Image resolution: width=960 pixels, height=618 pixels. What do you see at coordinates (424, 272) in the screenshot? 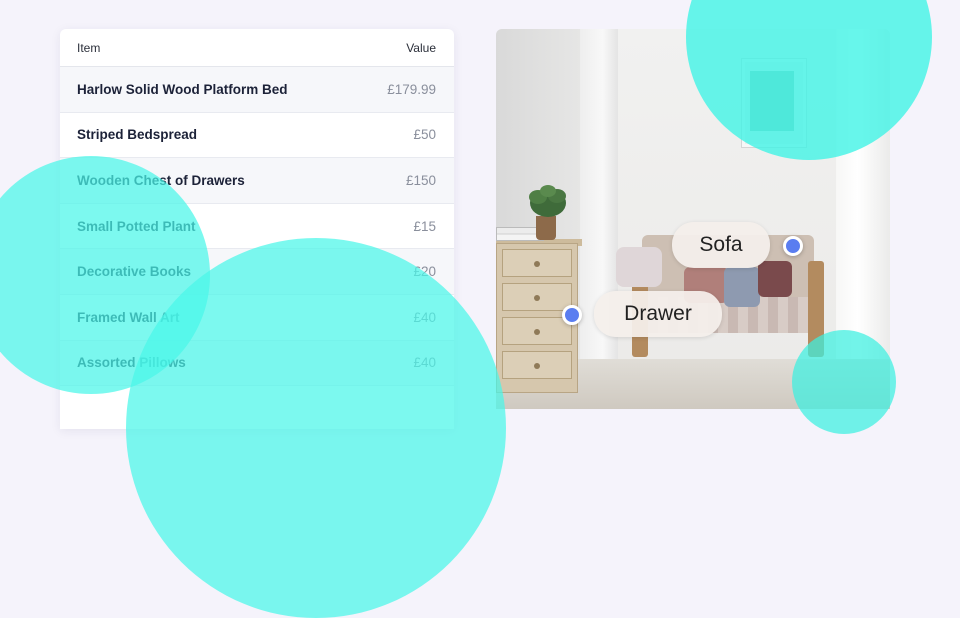
I see `item-value: £20` at bounding box center [424, 272].